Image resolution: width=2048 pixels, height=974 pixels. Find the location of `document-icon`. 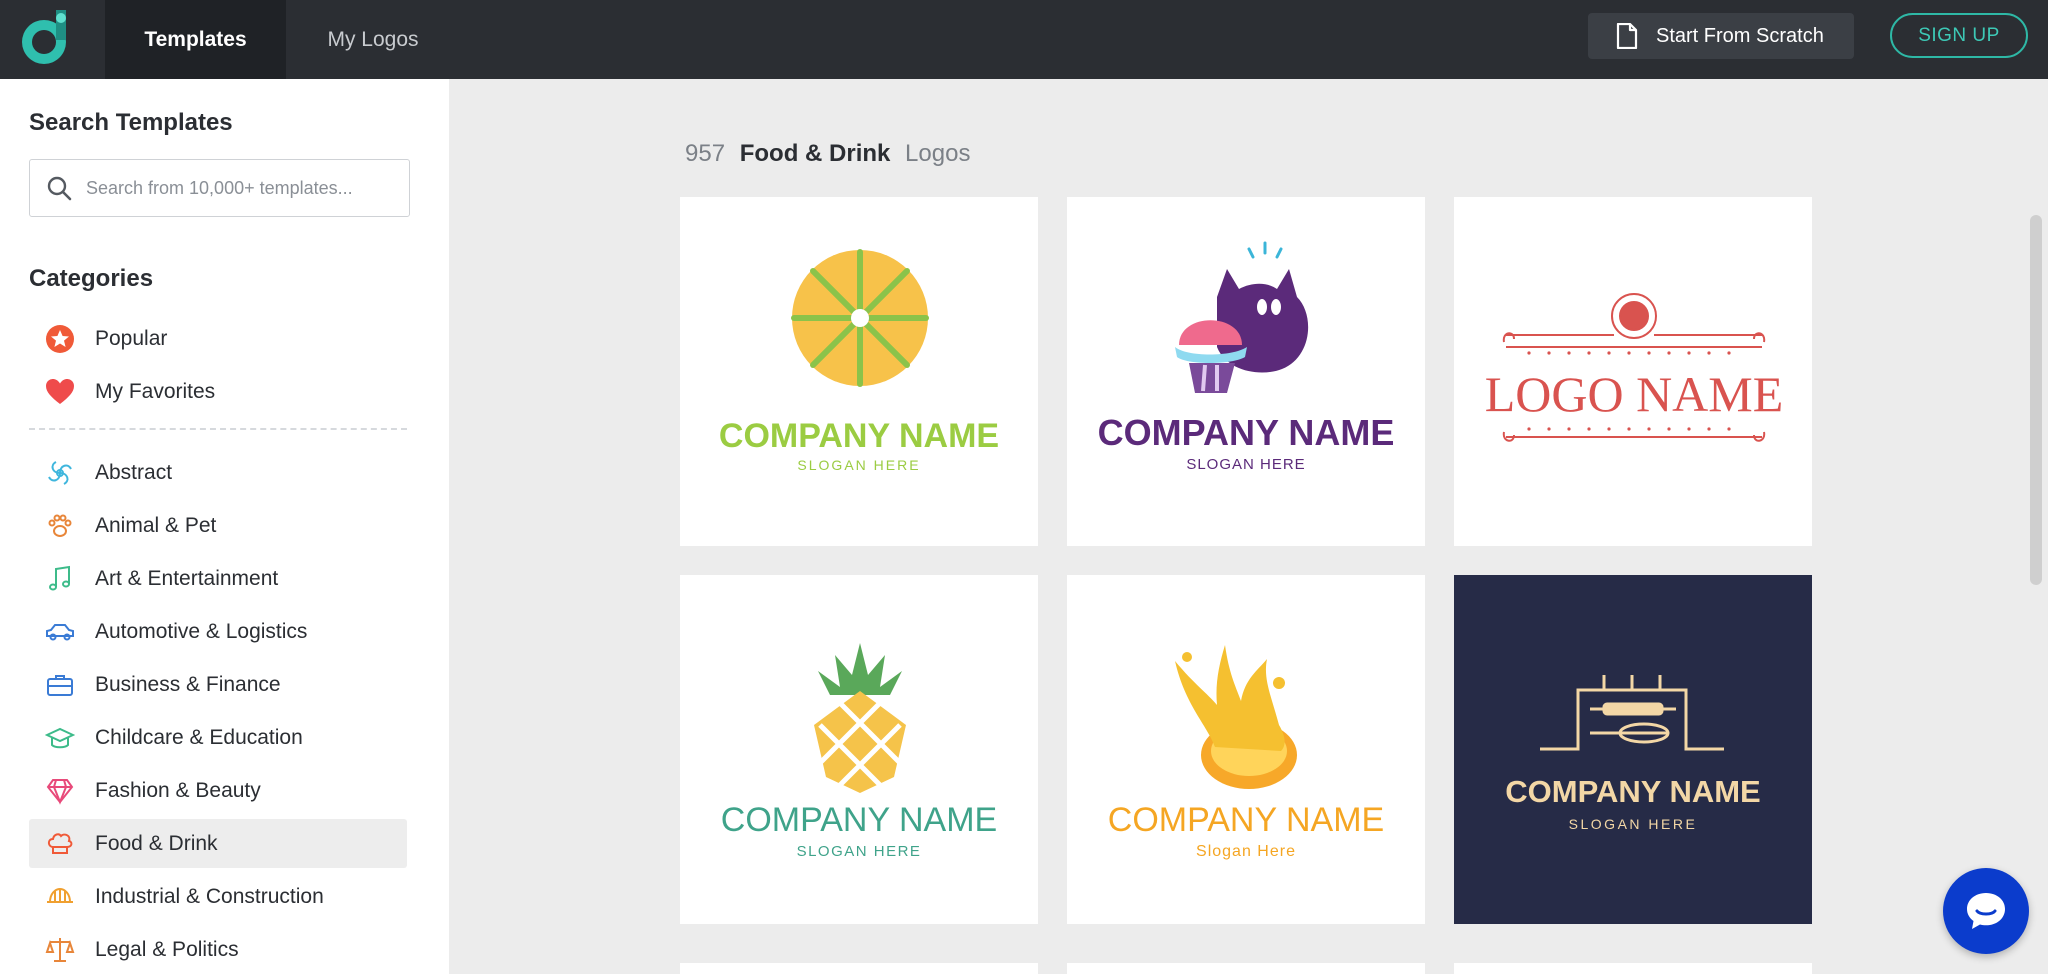

document-icon is located at coordinates (1627, 36).